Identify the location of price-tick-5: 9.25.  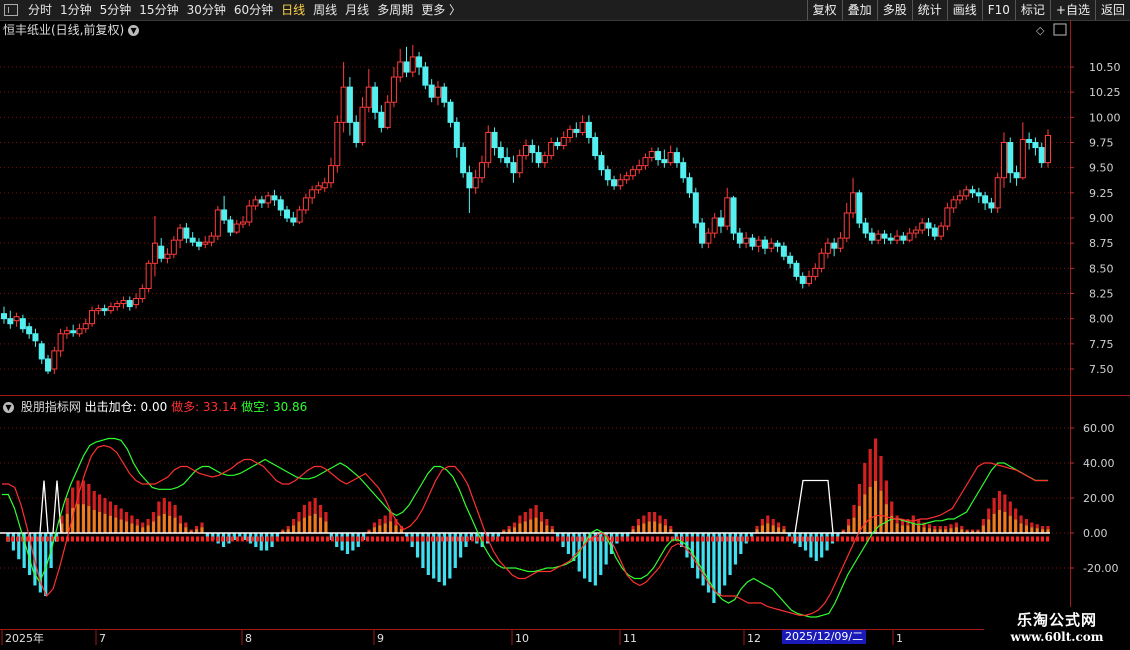
(1101, 193).